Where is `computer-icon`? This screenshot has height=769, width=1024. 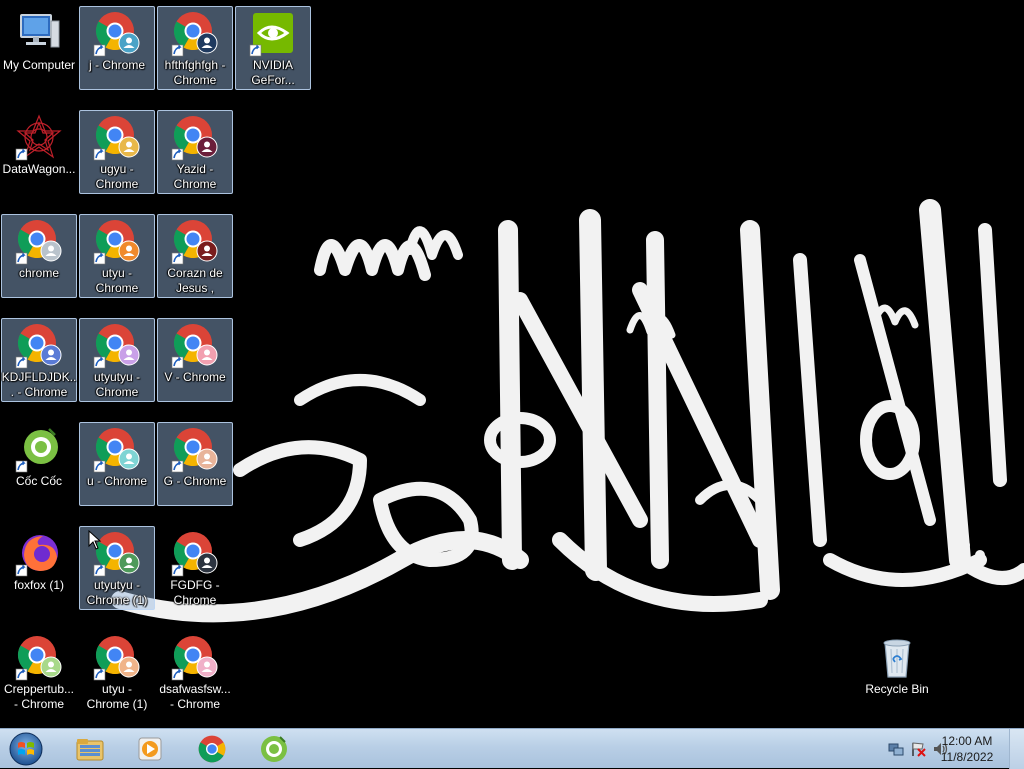 computer-icon is located at coordinates (39, 33).